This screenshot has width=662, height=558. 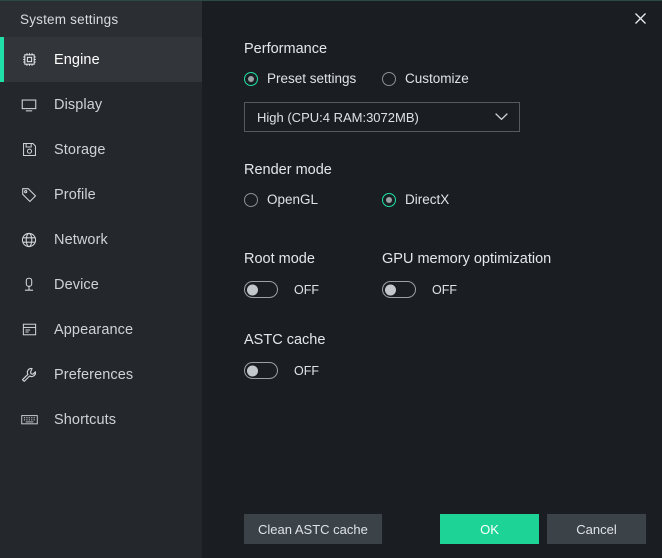 I want to click on floppy-disk-icon, so click(x=29, y=150).